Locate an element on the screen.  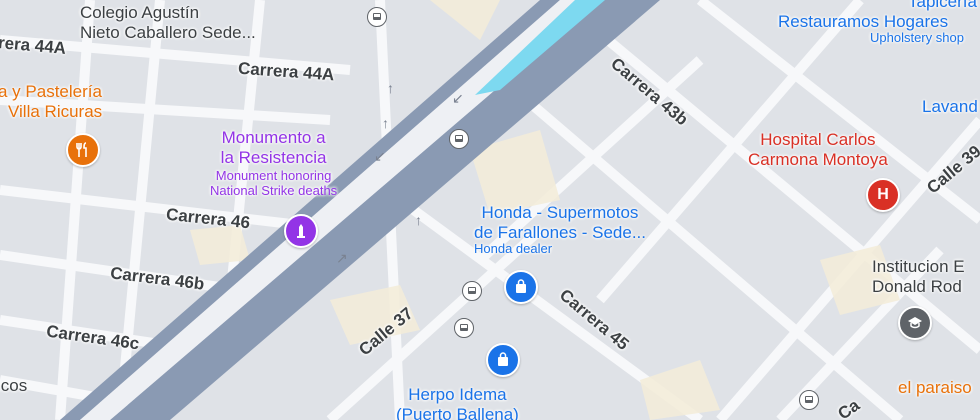
restaurant-icon is located at coordinates (83, 150).